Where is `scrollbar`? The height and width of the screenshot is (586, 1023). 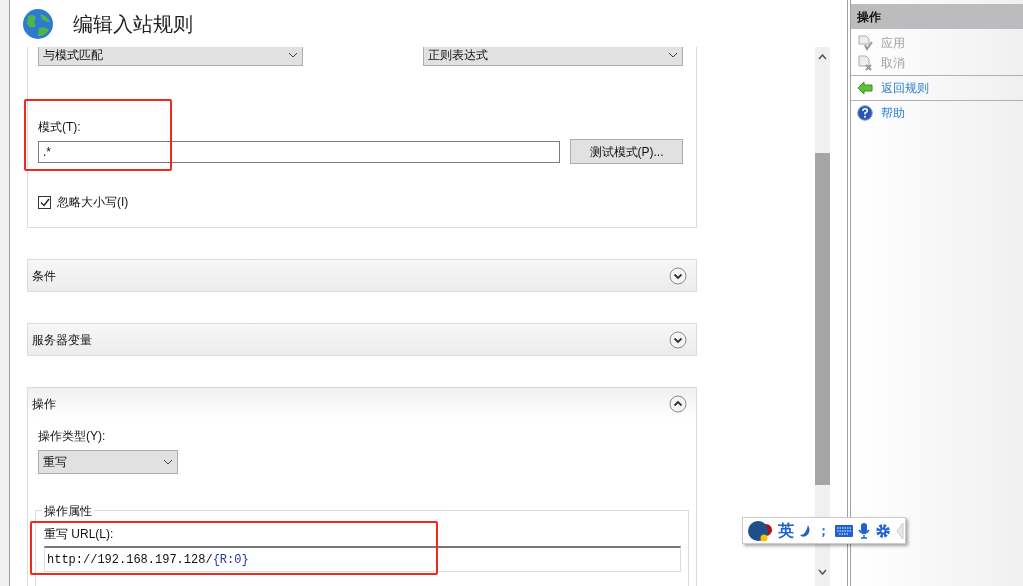 scrollbar is located at coordinates (822, 316).